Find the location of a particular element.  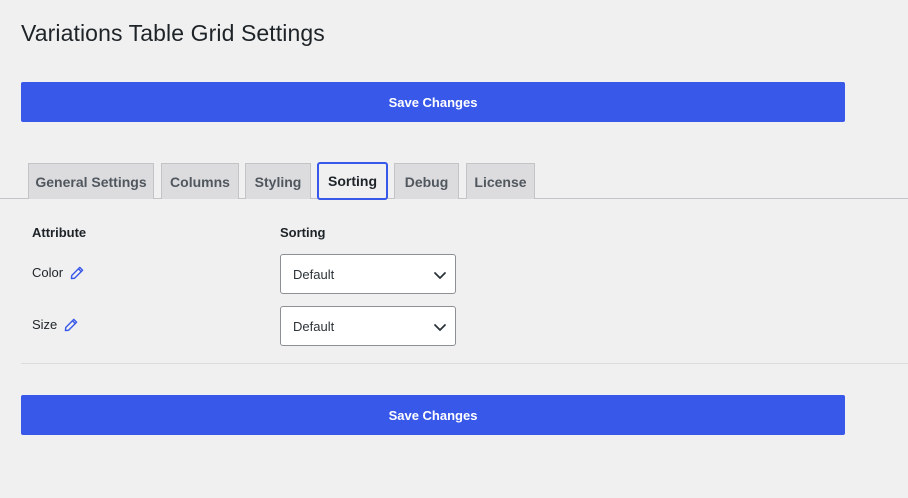

table-row: Color is located at coordinates (58, 272).